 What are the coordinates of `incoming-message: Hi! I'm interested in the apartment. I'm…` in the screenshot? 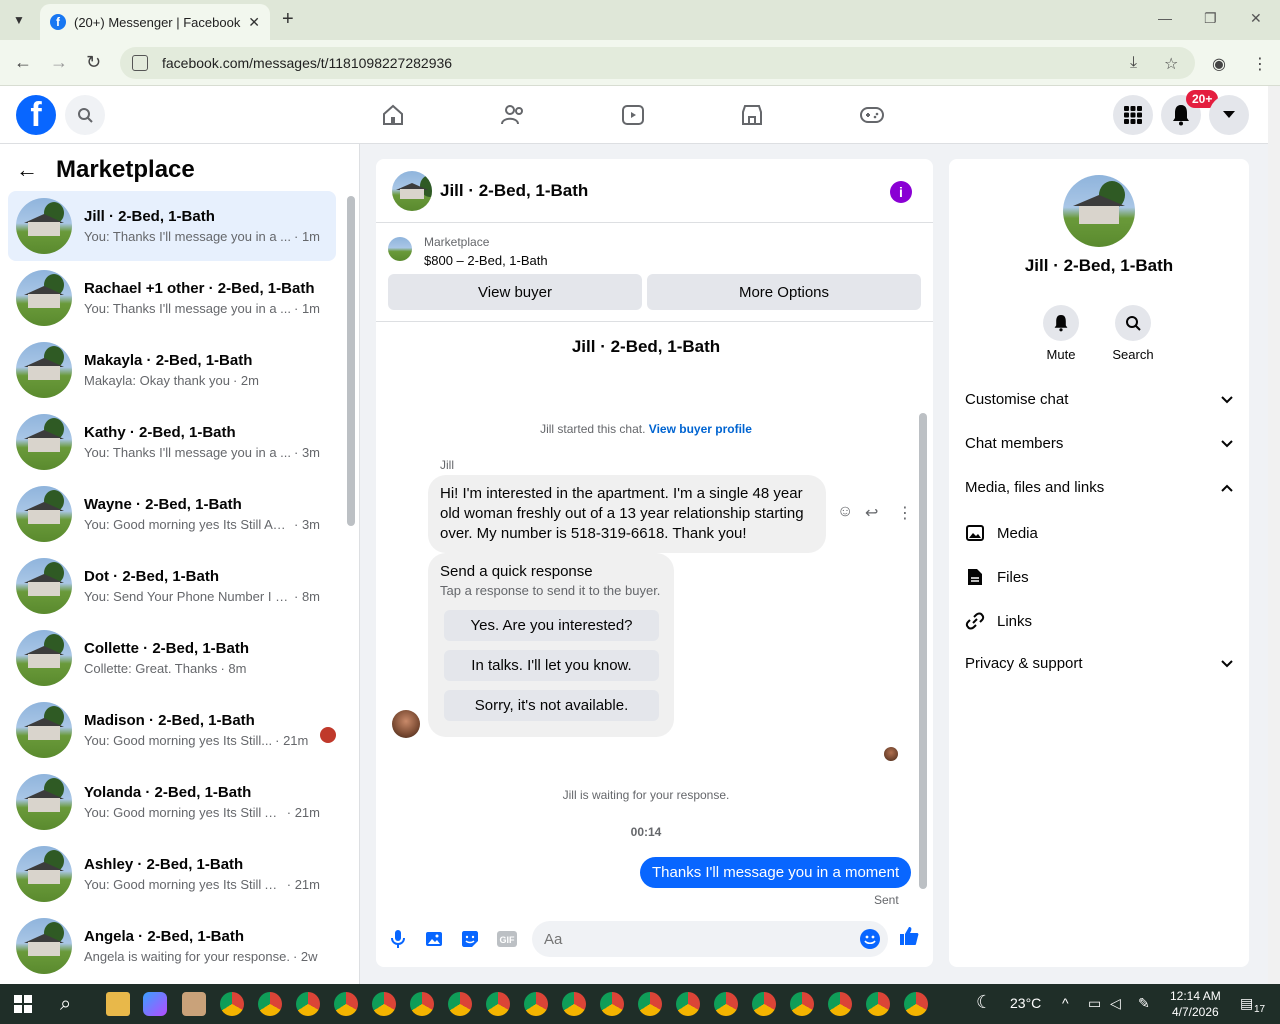 It's located at (627, 514).